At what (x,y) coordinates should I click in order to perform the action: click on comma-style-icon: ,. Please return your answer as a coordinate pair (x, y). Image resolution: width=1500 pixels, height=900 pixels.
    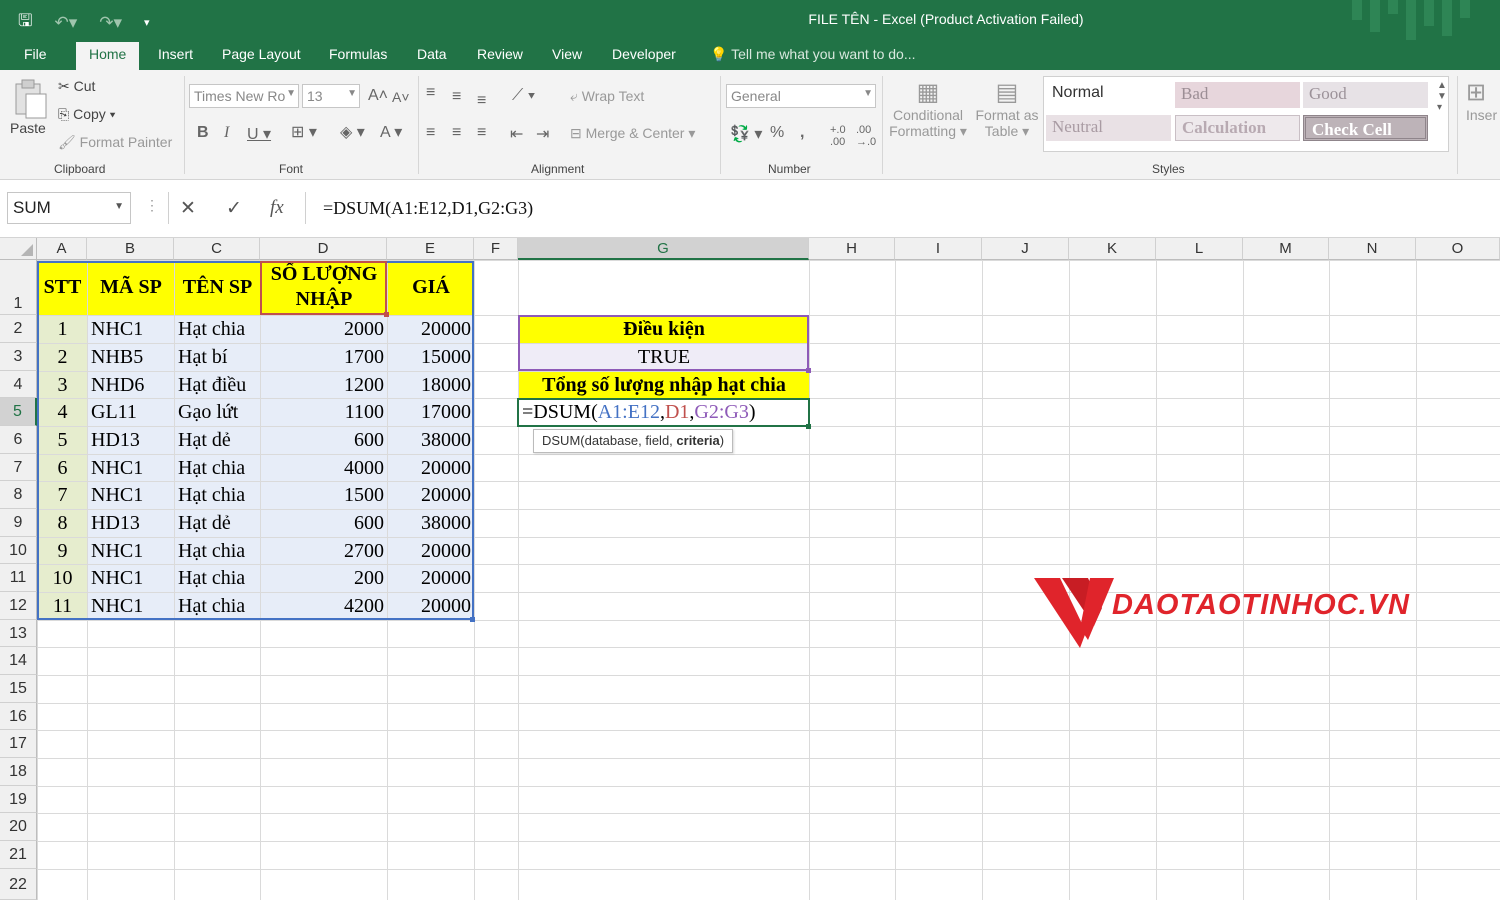
    Looking at the image, I should click on (802, 133).